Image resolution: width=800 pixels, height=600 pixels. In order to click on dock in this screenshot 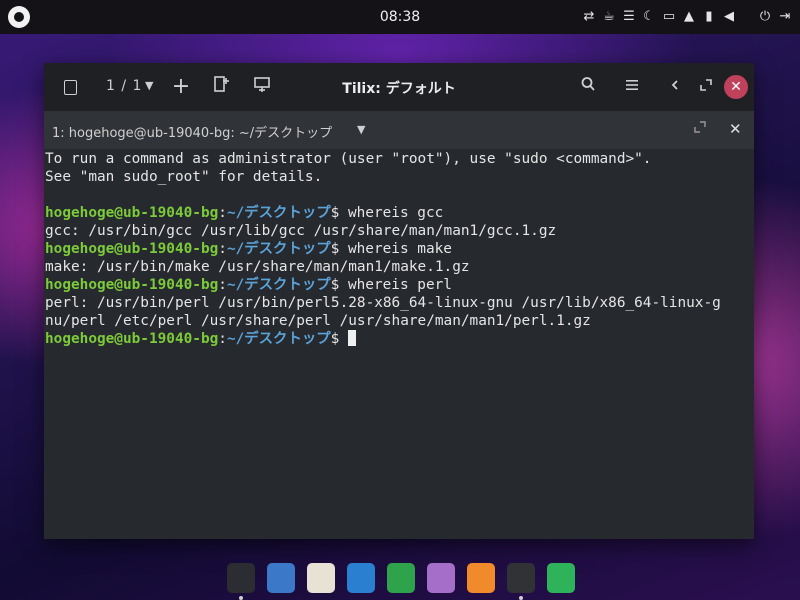, I will do `click(400, 581)`.